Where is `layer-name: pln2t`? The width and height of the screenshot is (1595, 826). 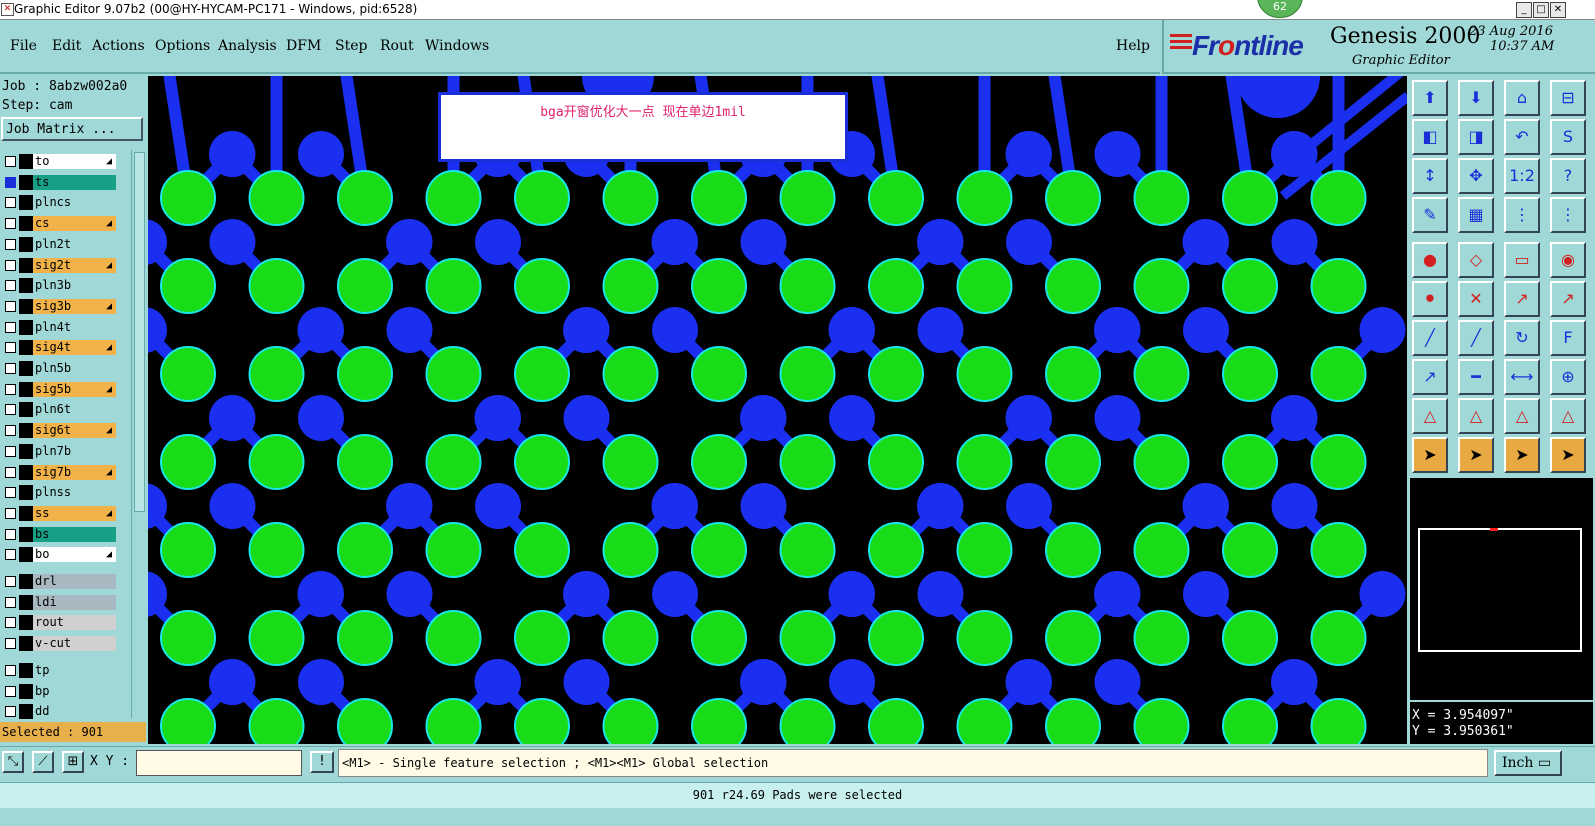
layer-name: pln2t is located at coordinates (74, 244).